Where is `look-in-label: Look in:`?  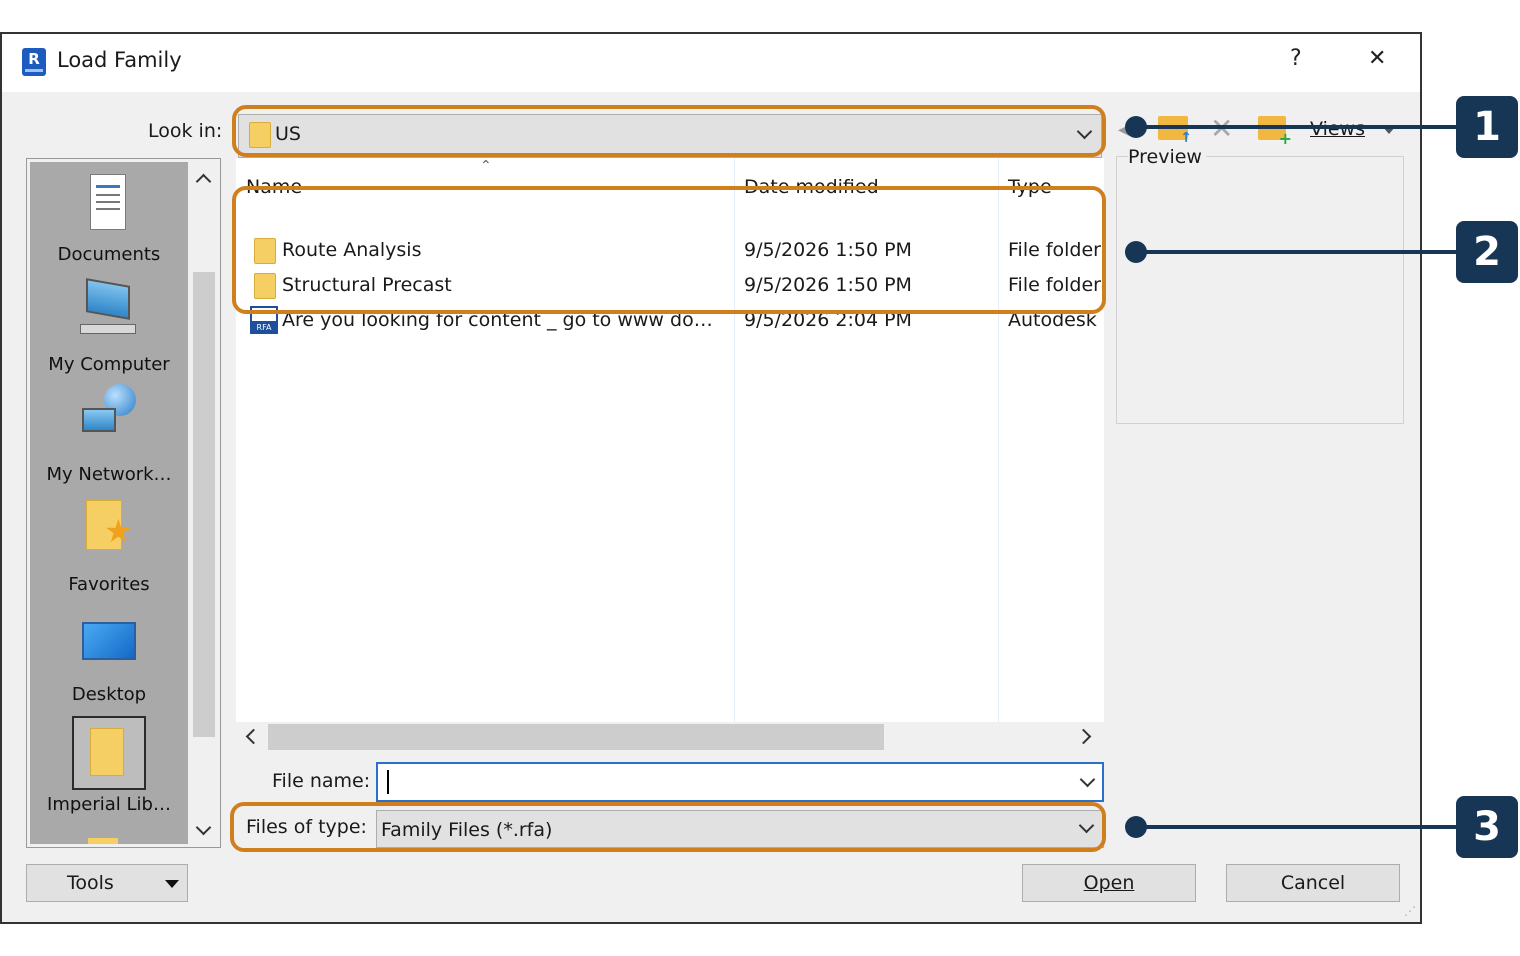 look-in-label: Look in: is located at coordinates (185, 131).